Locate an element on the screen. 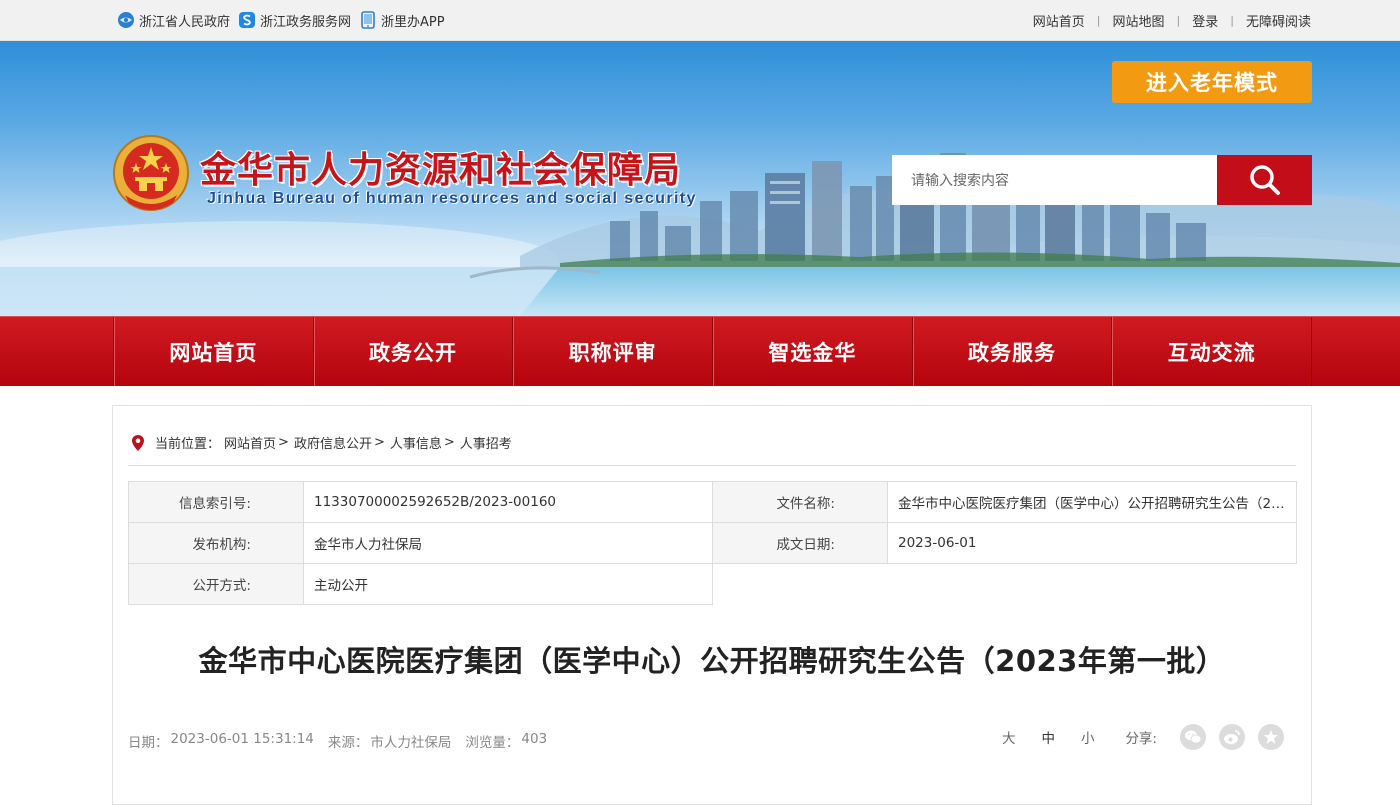 The height and width of the screenshot is (805, 1400). table-row: 公开方式: 主动公开 is located at coordinates (712, 584).